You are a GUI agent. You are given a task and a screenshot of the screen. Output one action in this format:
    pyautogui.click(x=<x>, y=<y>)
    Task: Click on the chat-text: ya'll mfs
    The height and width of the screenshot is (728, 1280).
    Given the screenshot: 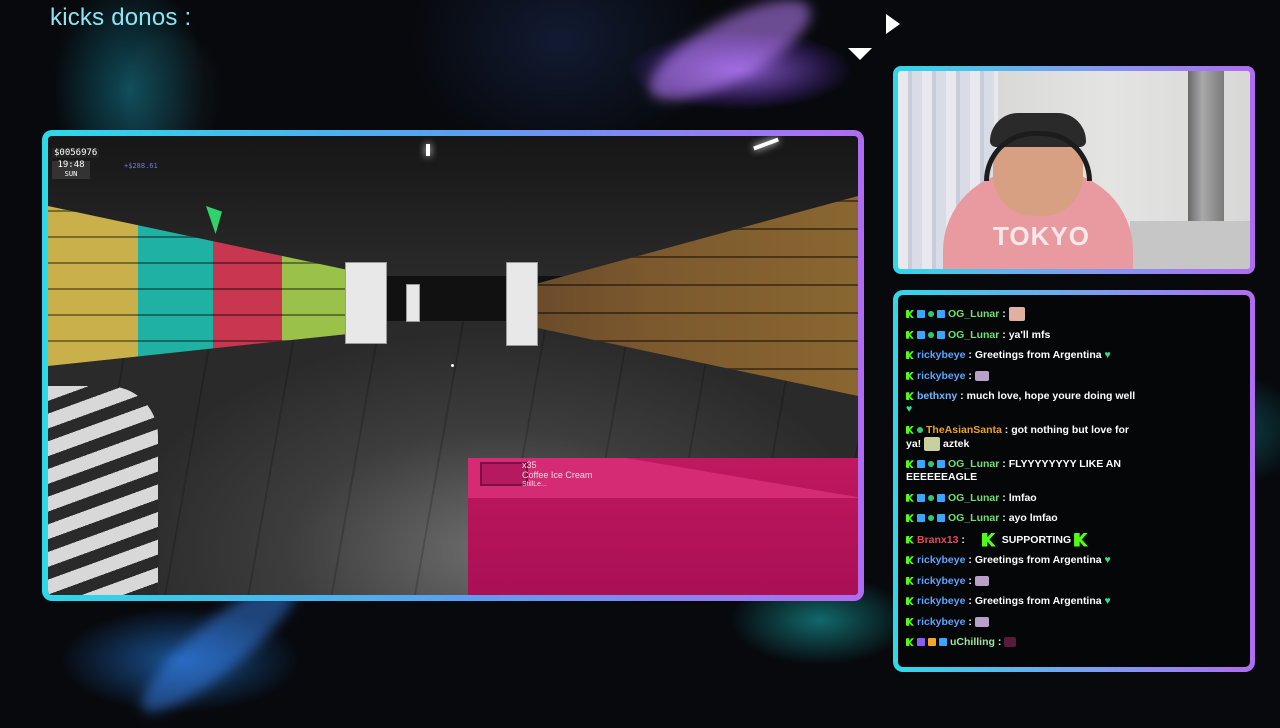 What is the action you would take?
    pyautogui.click(x=1029, y=334)
    